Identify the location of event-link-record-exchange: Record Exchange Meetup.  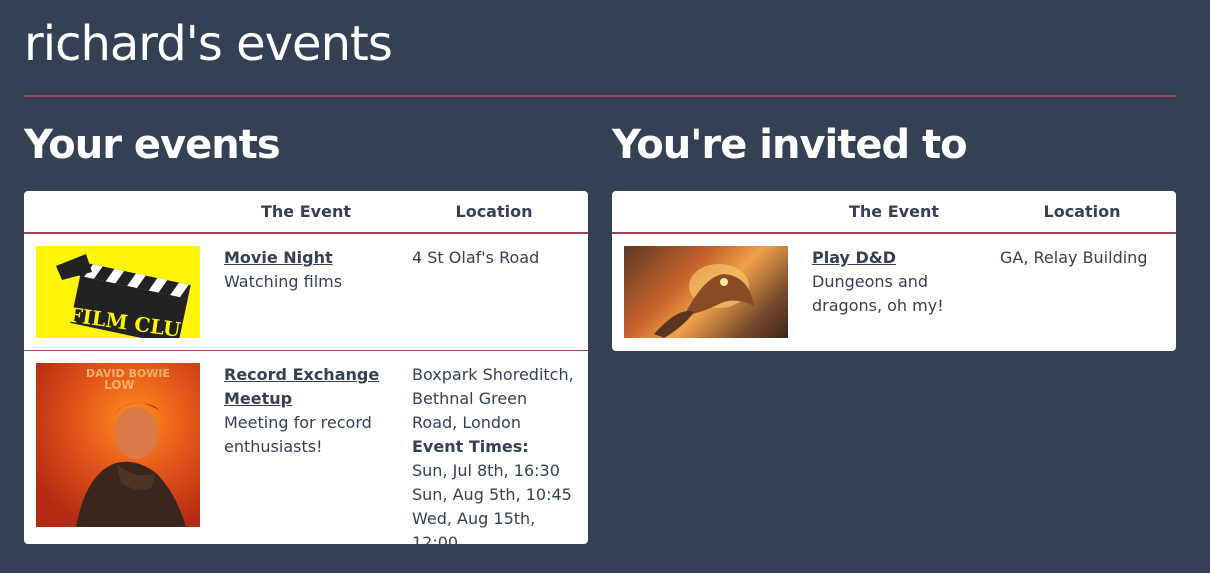
(301, 386).